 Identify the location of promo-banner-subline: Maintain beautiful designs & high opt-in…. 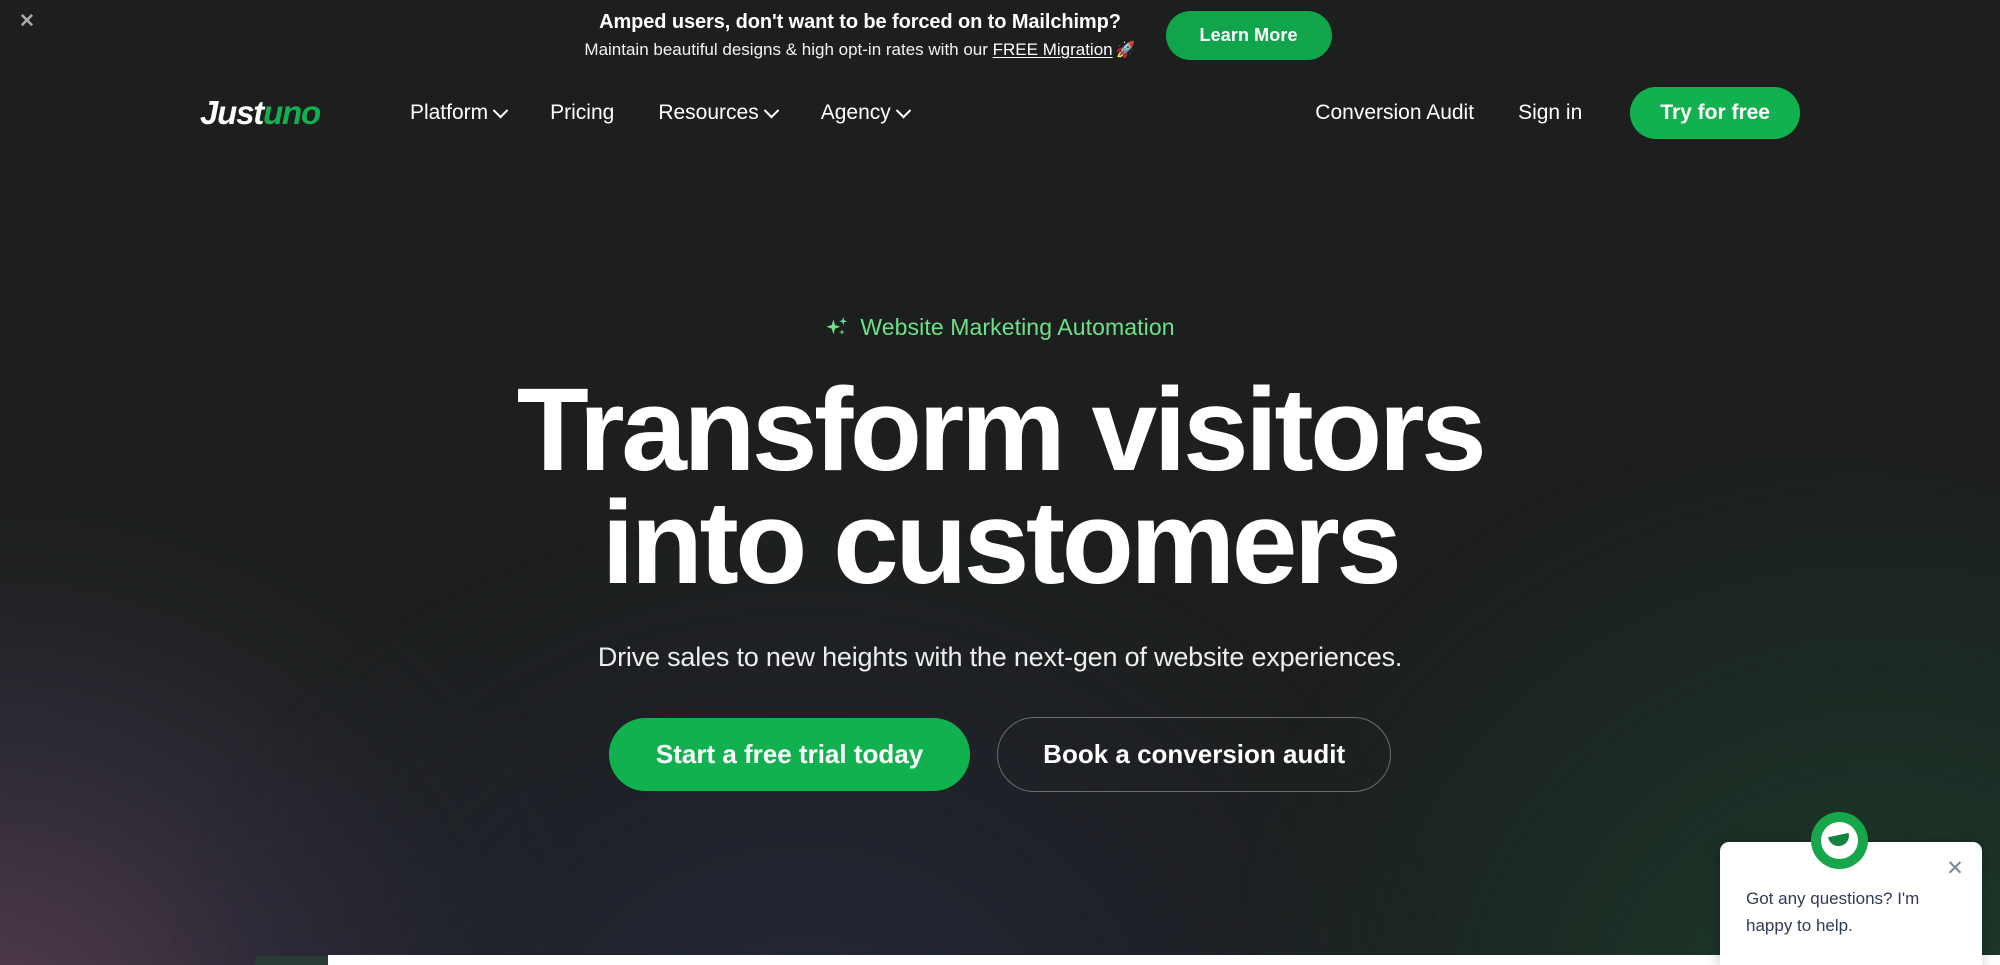
(859, 50).